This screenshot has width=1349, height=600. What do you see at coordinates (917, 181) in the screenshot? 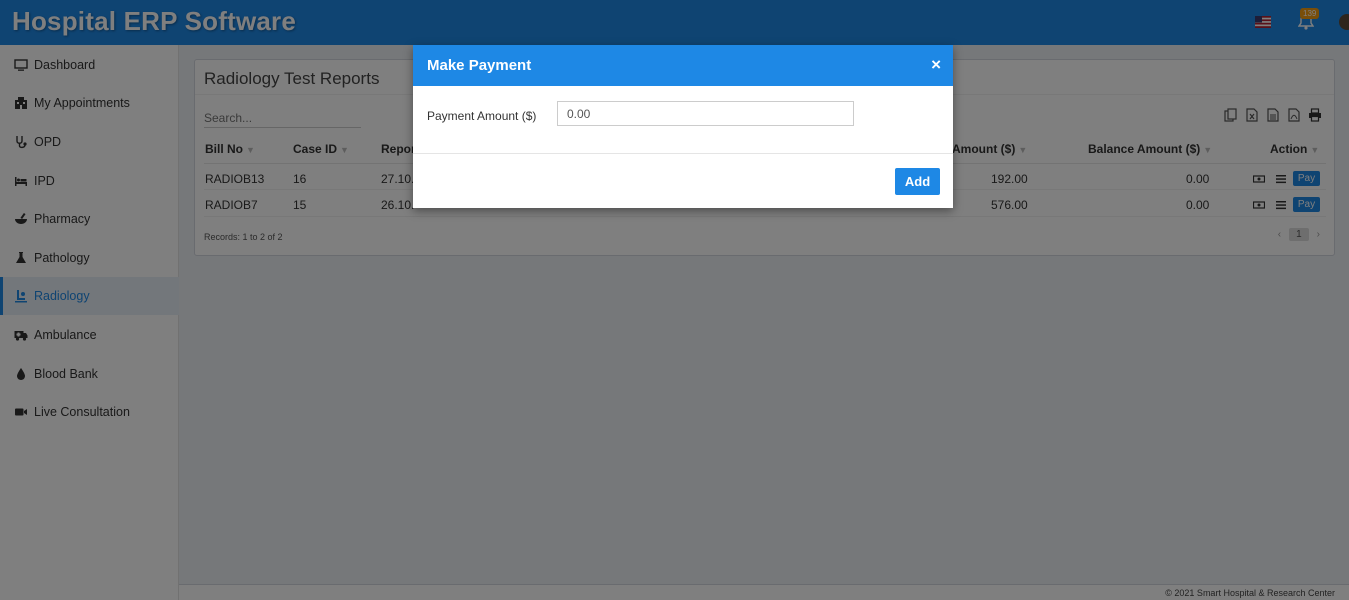
I see `add-button: Add` at bounding box center [917, 181].